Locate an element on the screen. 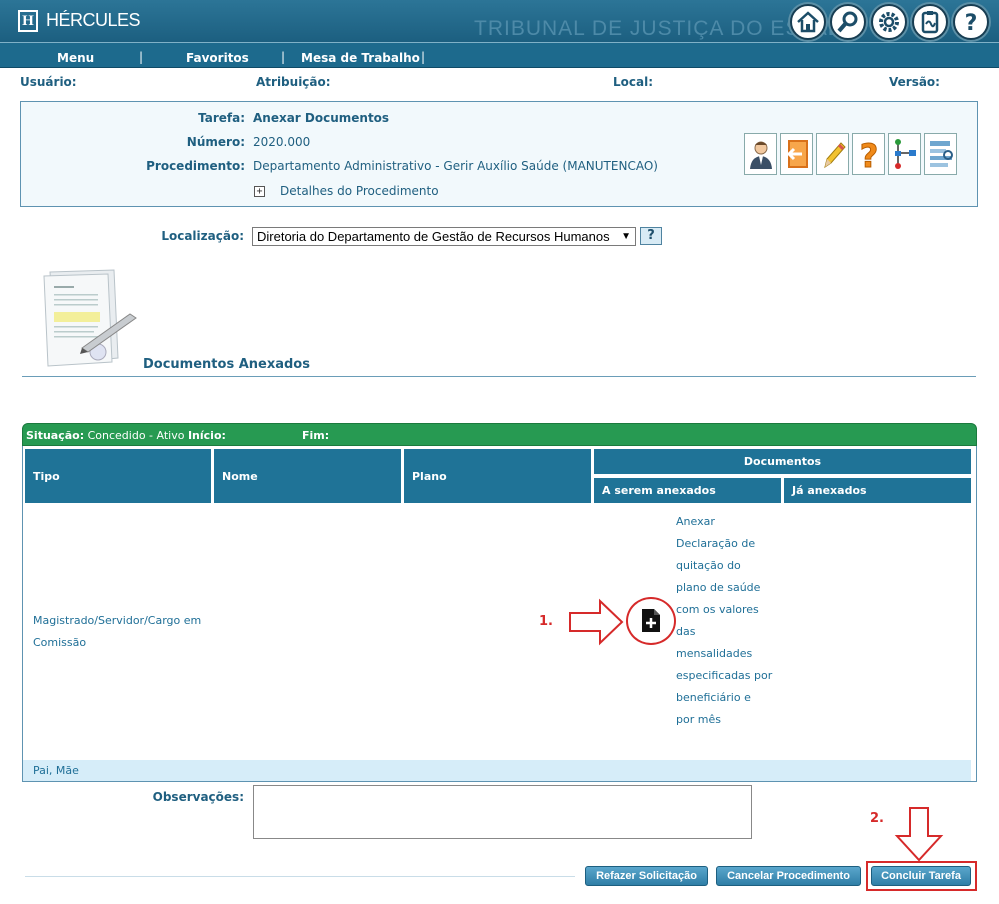 The image size is (999, 904). location-help-button: ? is located at coordinates (651, 236).